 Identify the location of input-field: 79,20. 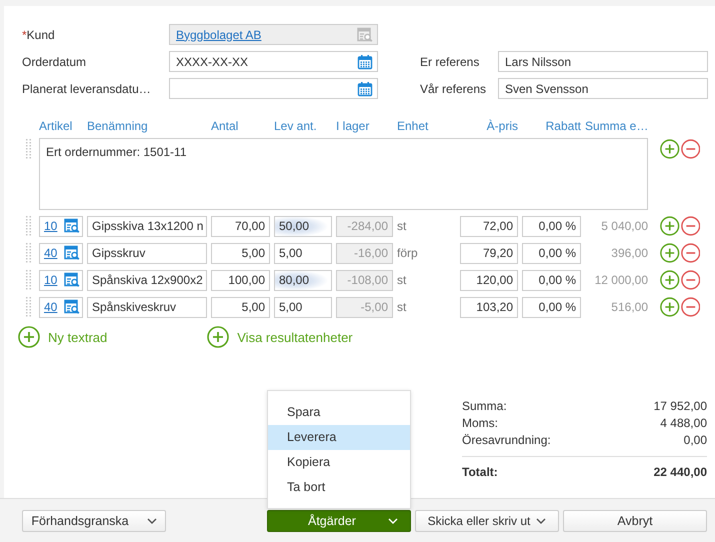
(489, 253).